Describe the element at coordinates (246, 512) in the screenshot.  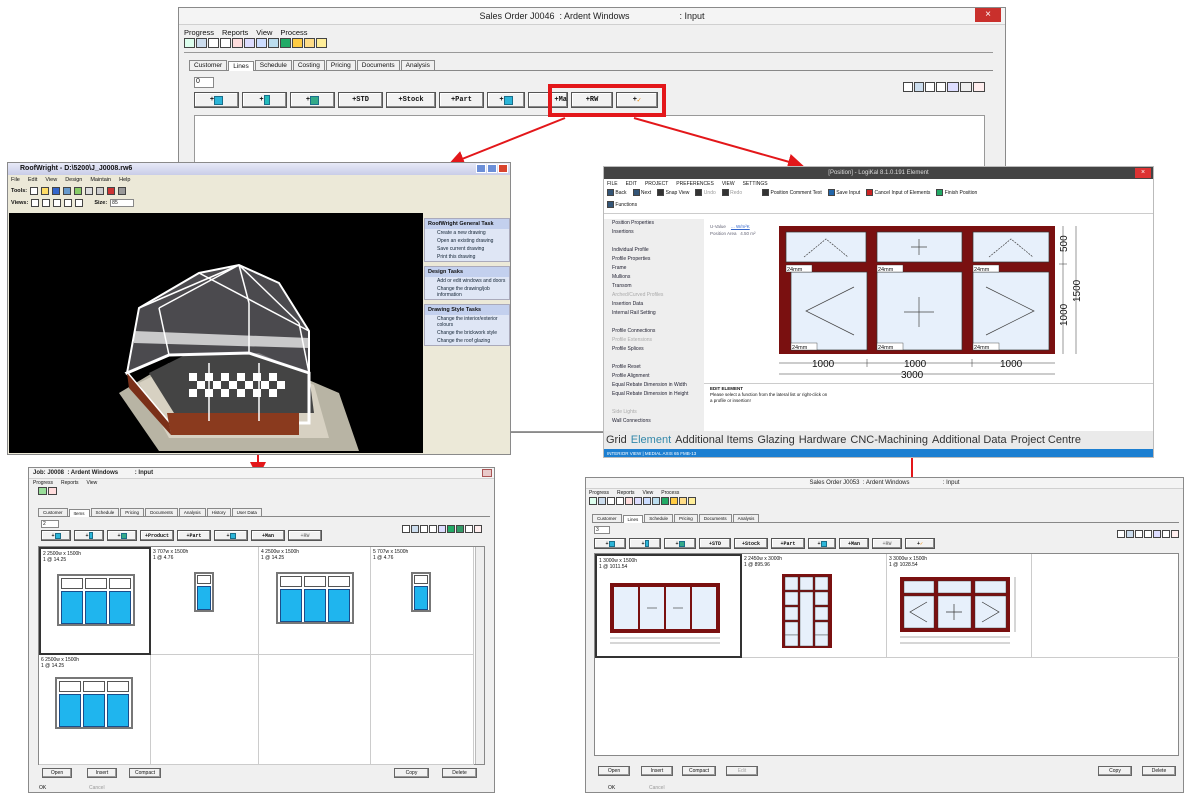
I see `tab-user-data: User Data` at that location.